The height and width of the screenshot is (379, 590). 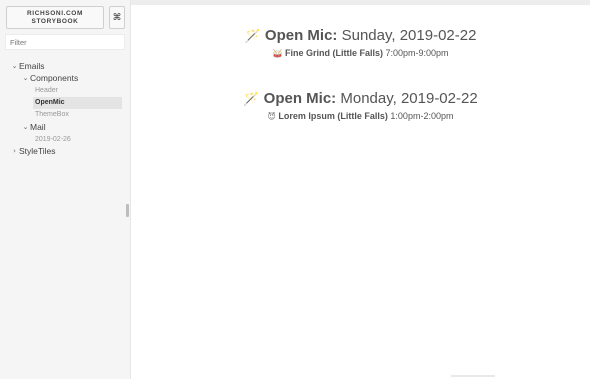 What do you see at coordinates (55, 13) in the screenshot?
I see `brand-title-line1: RICHSONI.COM` at bounding box center [55, 13].